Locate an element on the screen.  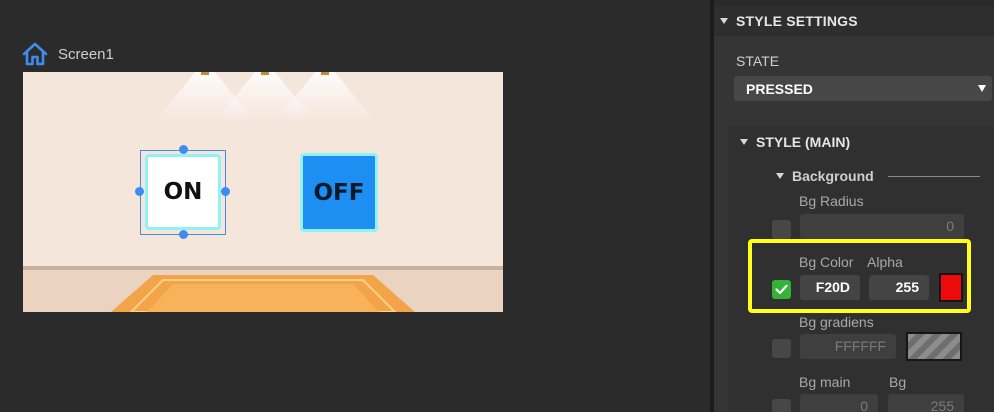
bg-gradient-hex-input: FFFFFF is located at coordinates (848, 346).